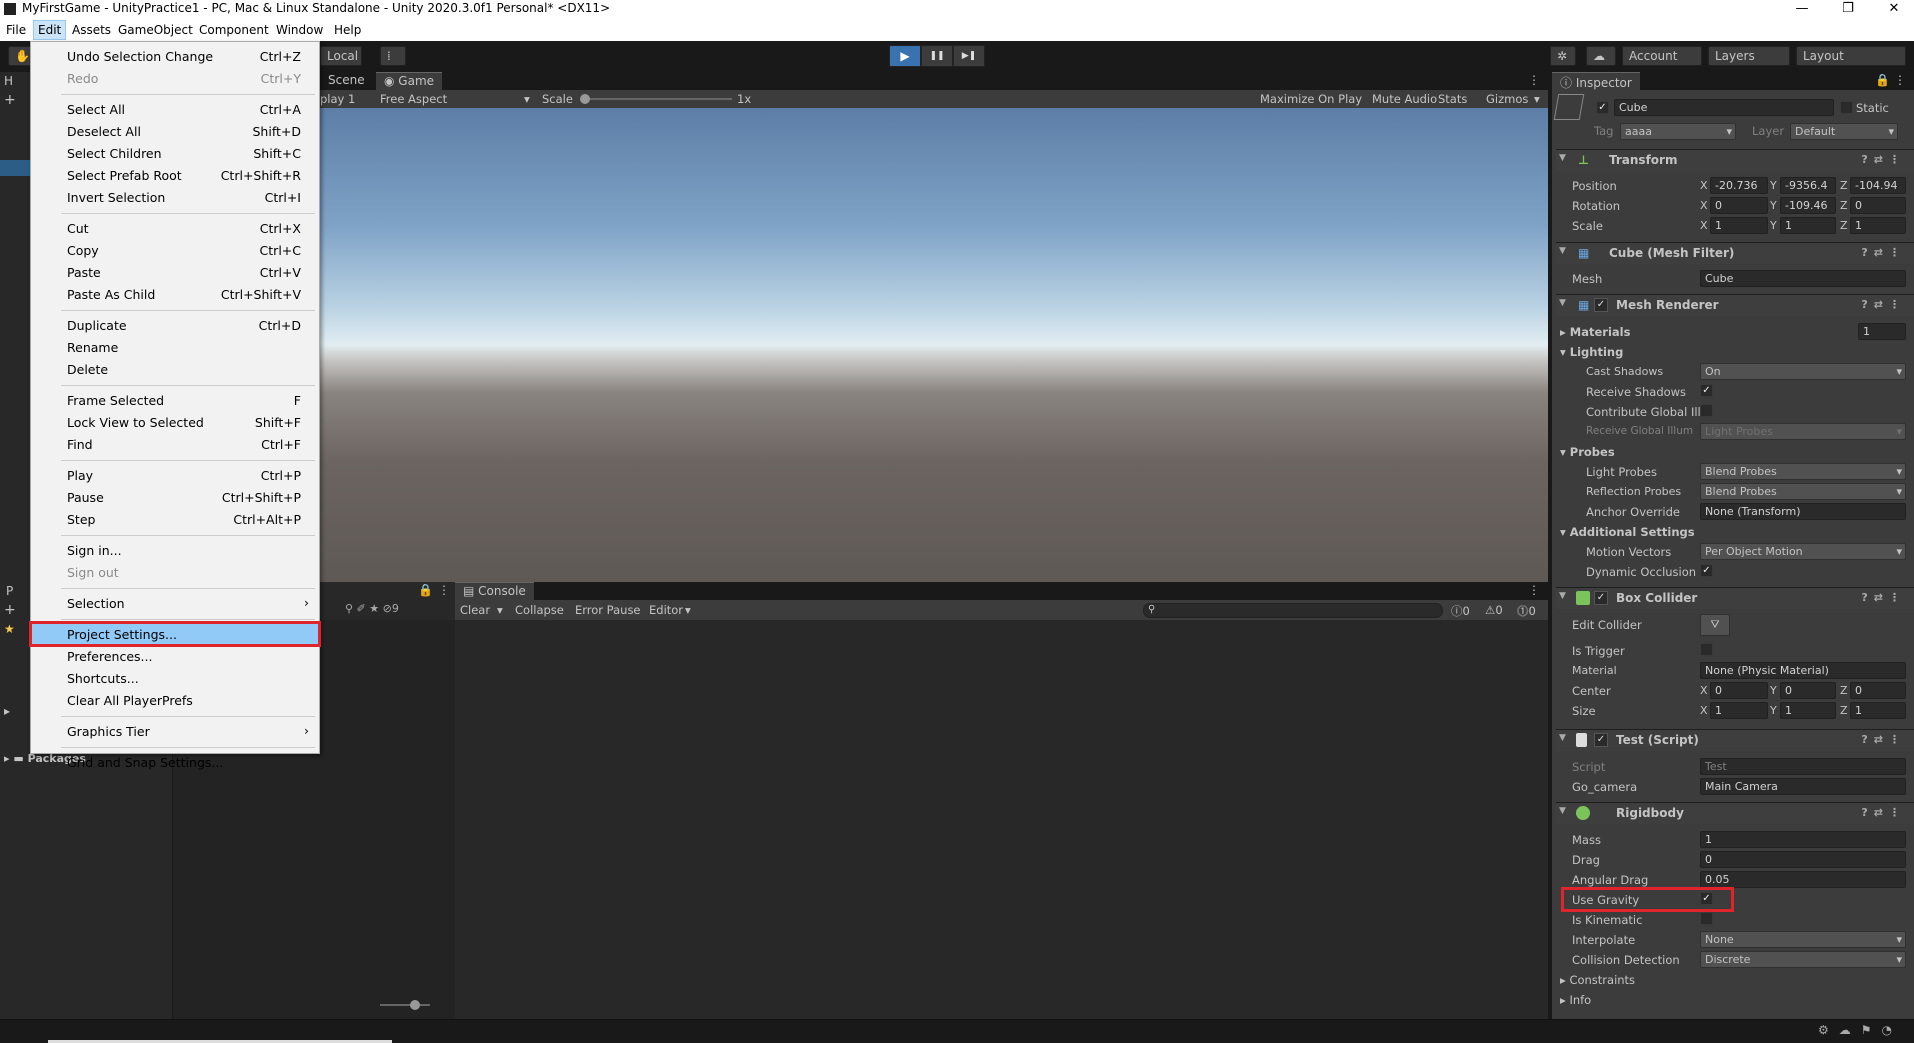 The image size is (1914, 1043). I want to click on size-y-field: 1, so click(1808, 710).